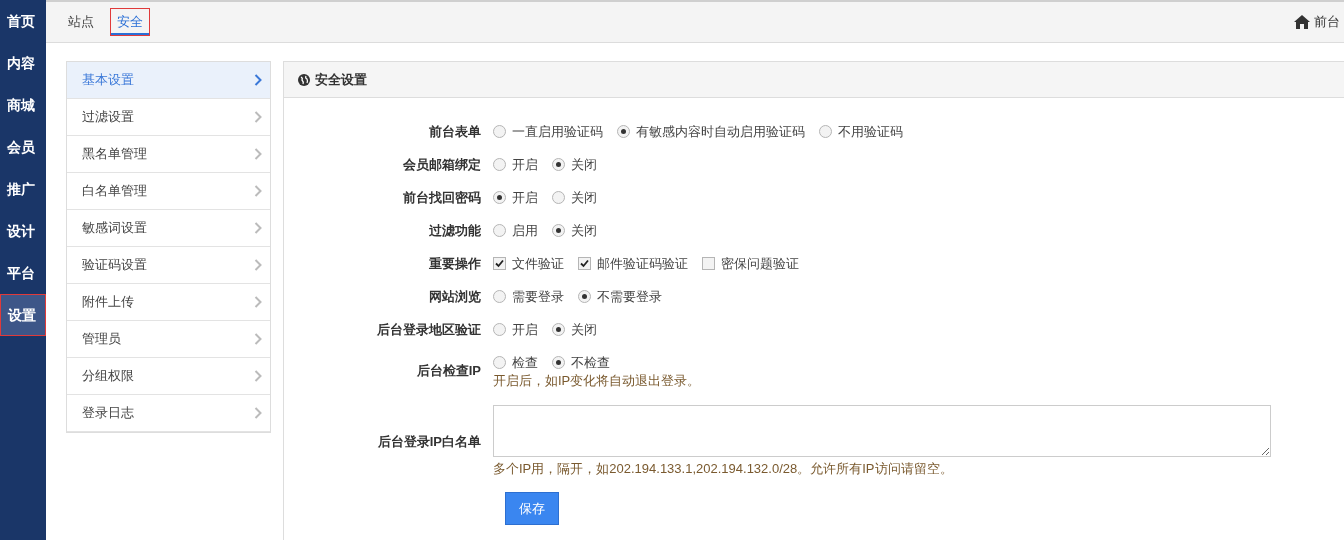 The width and height of the screenshot is (1344, 540). What do you see at coordinates (130, 22) in the screenshot?
I see `tab: 安全` at bounding box center [130, 22].